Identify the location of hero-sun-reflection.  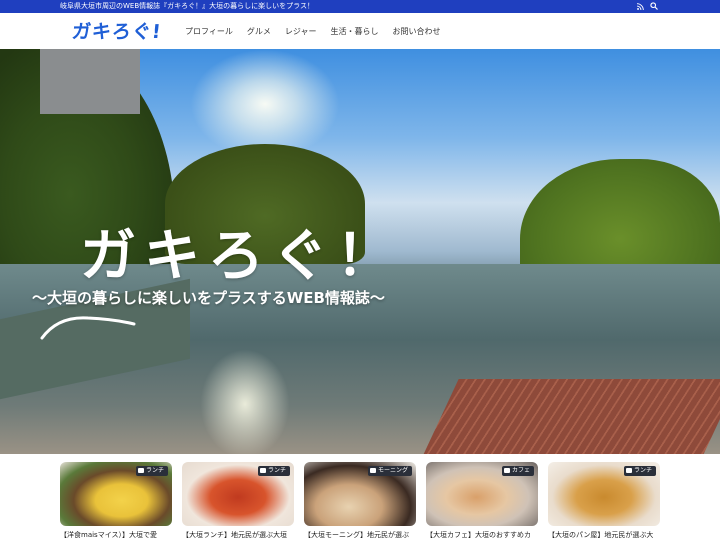
(245, 401).